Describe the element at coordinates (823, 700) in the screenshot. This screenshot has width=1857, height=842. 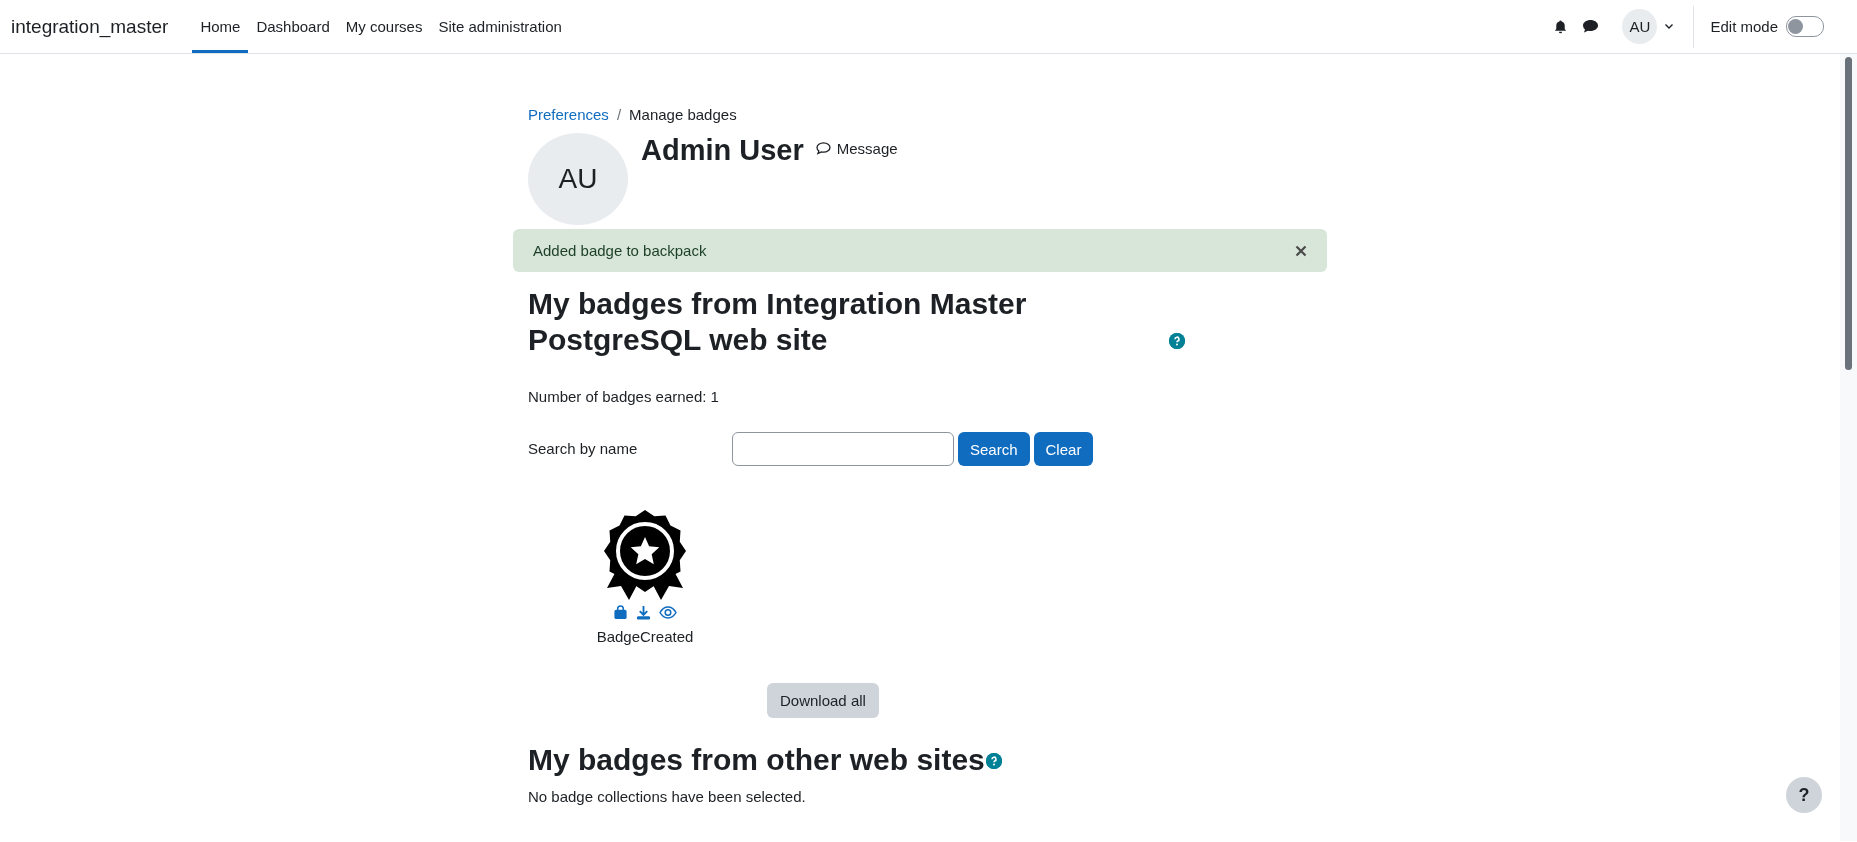
I see `download-all-button: Download all` at that location.